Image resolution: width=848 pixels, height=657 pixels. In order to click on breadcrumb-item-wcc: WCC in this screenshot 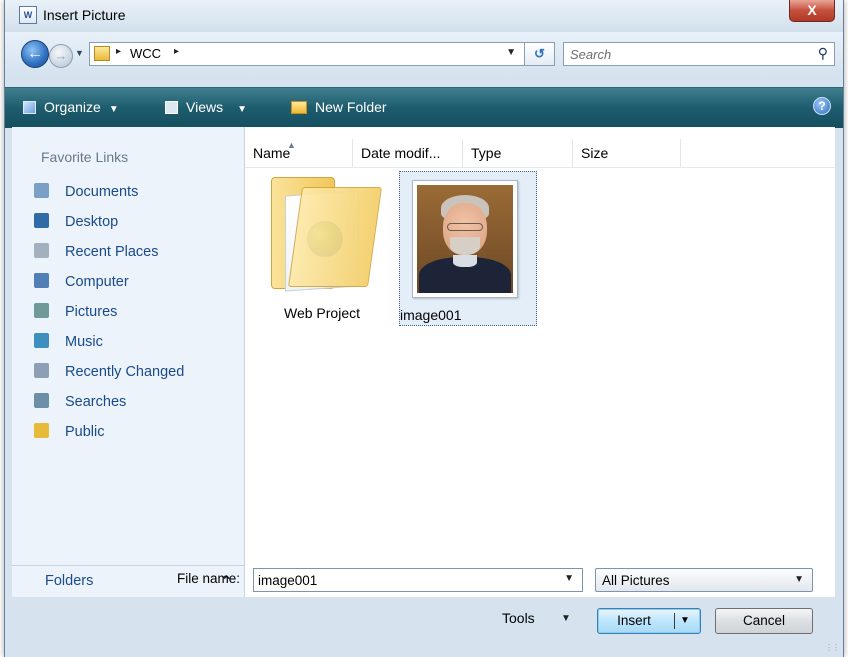, I will do `click(145, 53)`.